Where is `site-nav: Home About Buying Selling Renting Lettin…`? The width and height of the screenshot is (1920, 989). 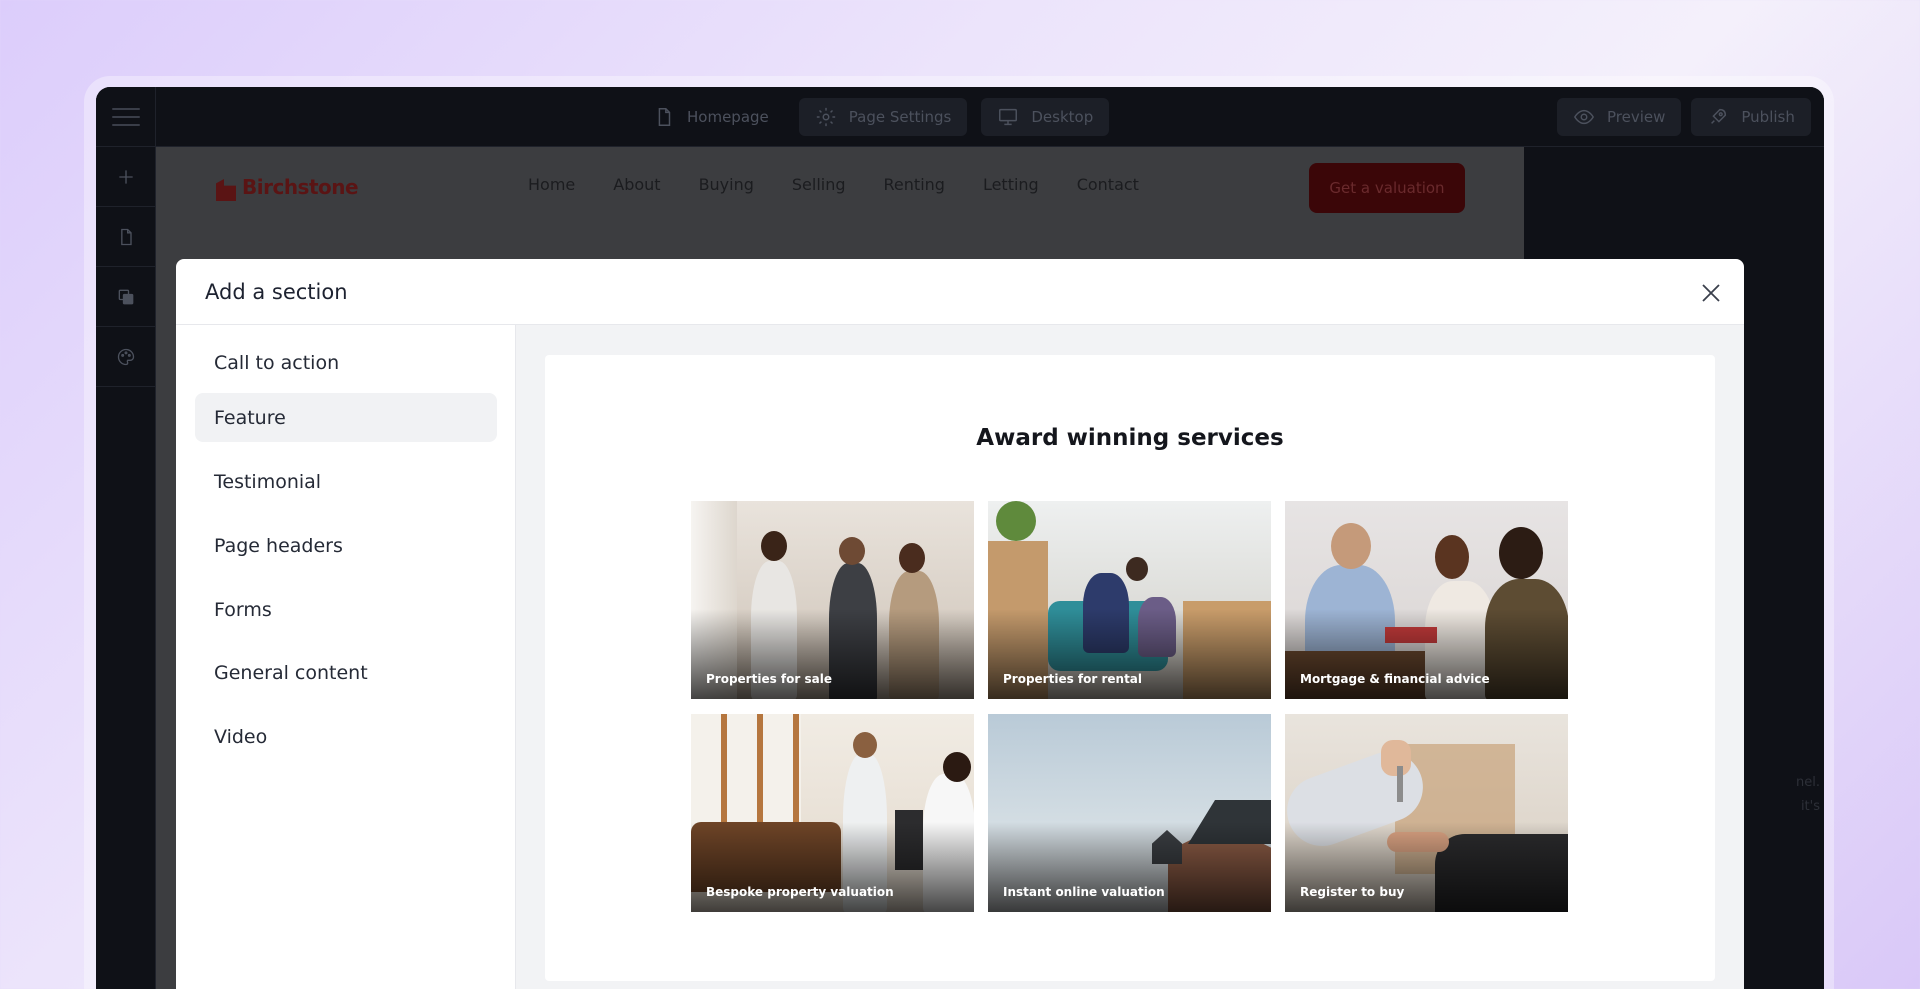 site-nav: Home About Buying Selling Renting Lettin… is located at coordinates (833, 184).